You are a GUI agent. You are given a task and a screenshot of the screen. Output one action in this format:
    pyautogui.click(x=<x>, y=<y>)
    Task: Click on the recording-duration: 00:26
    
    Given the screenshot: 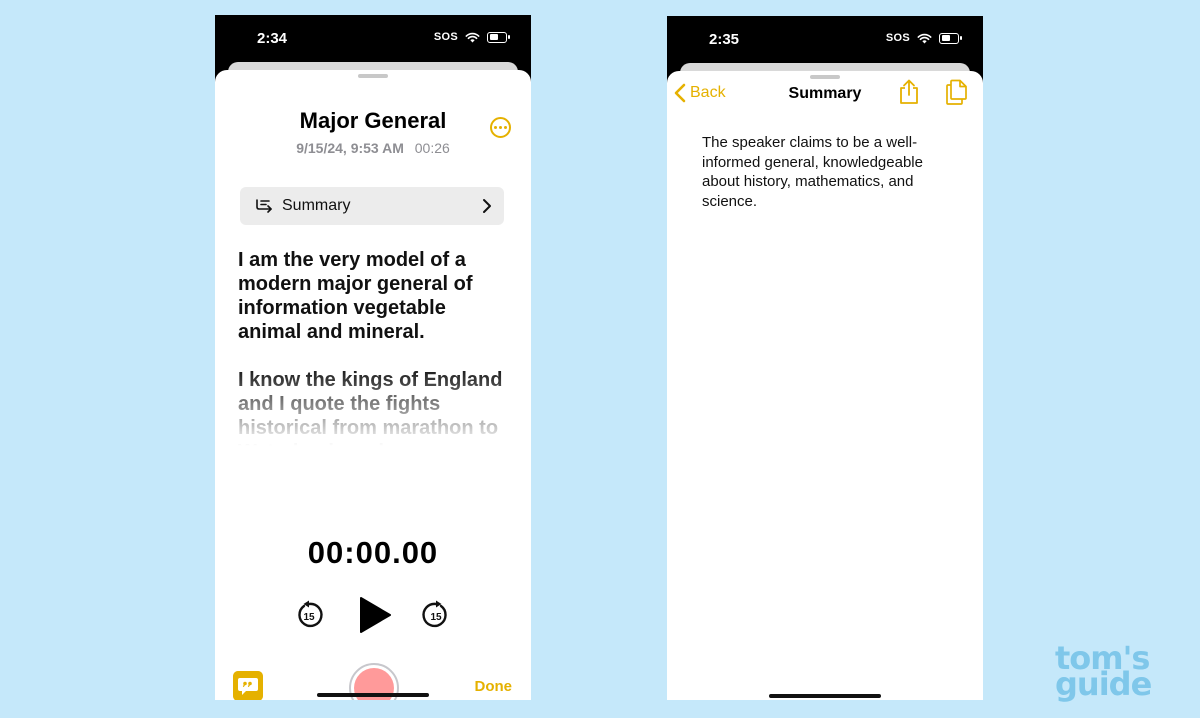 What is the action you would take?
    pyautogui.click(x=432, y=148)
    